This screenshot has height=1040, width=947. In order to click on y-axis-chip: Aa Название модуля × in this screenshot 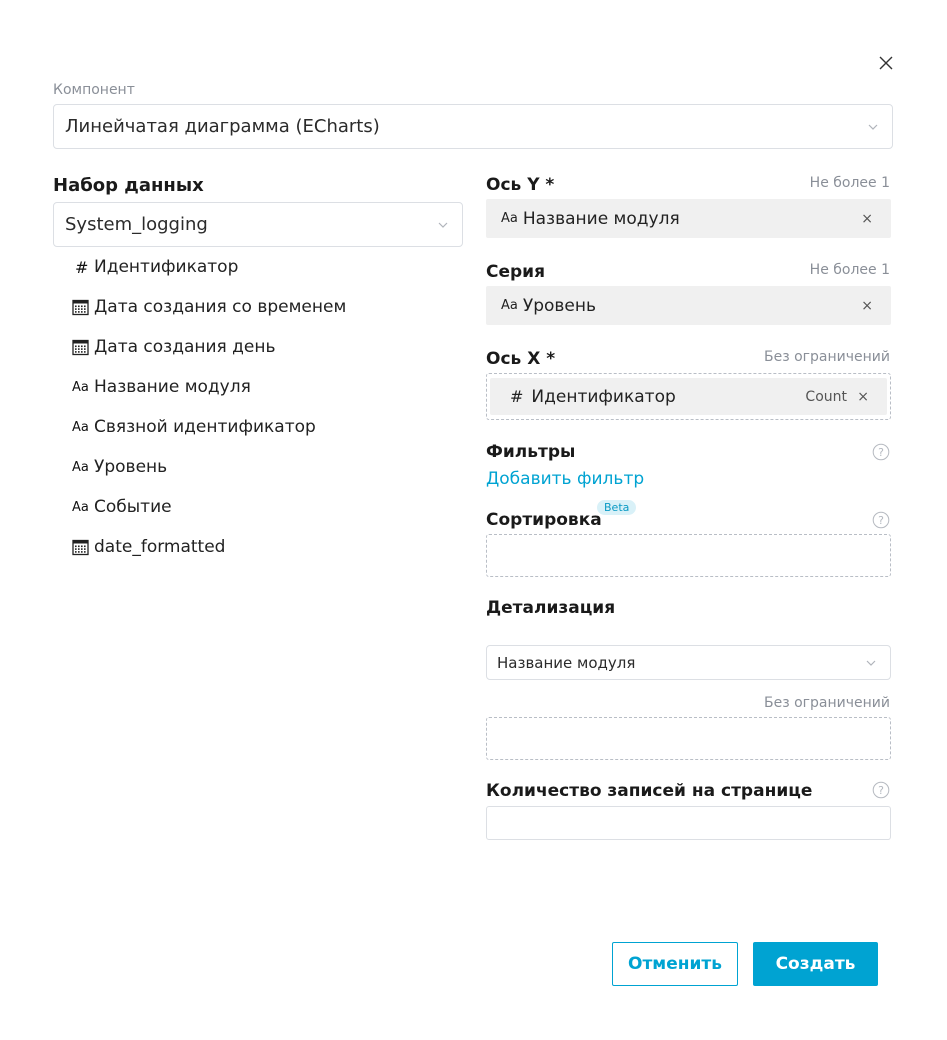, I will do `click(688, 218)`.